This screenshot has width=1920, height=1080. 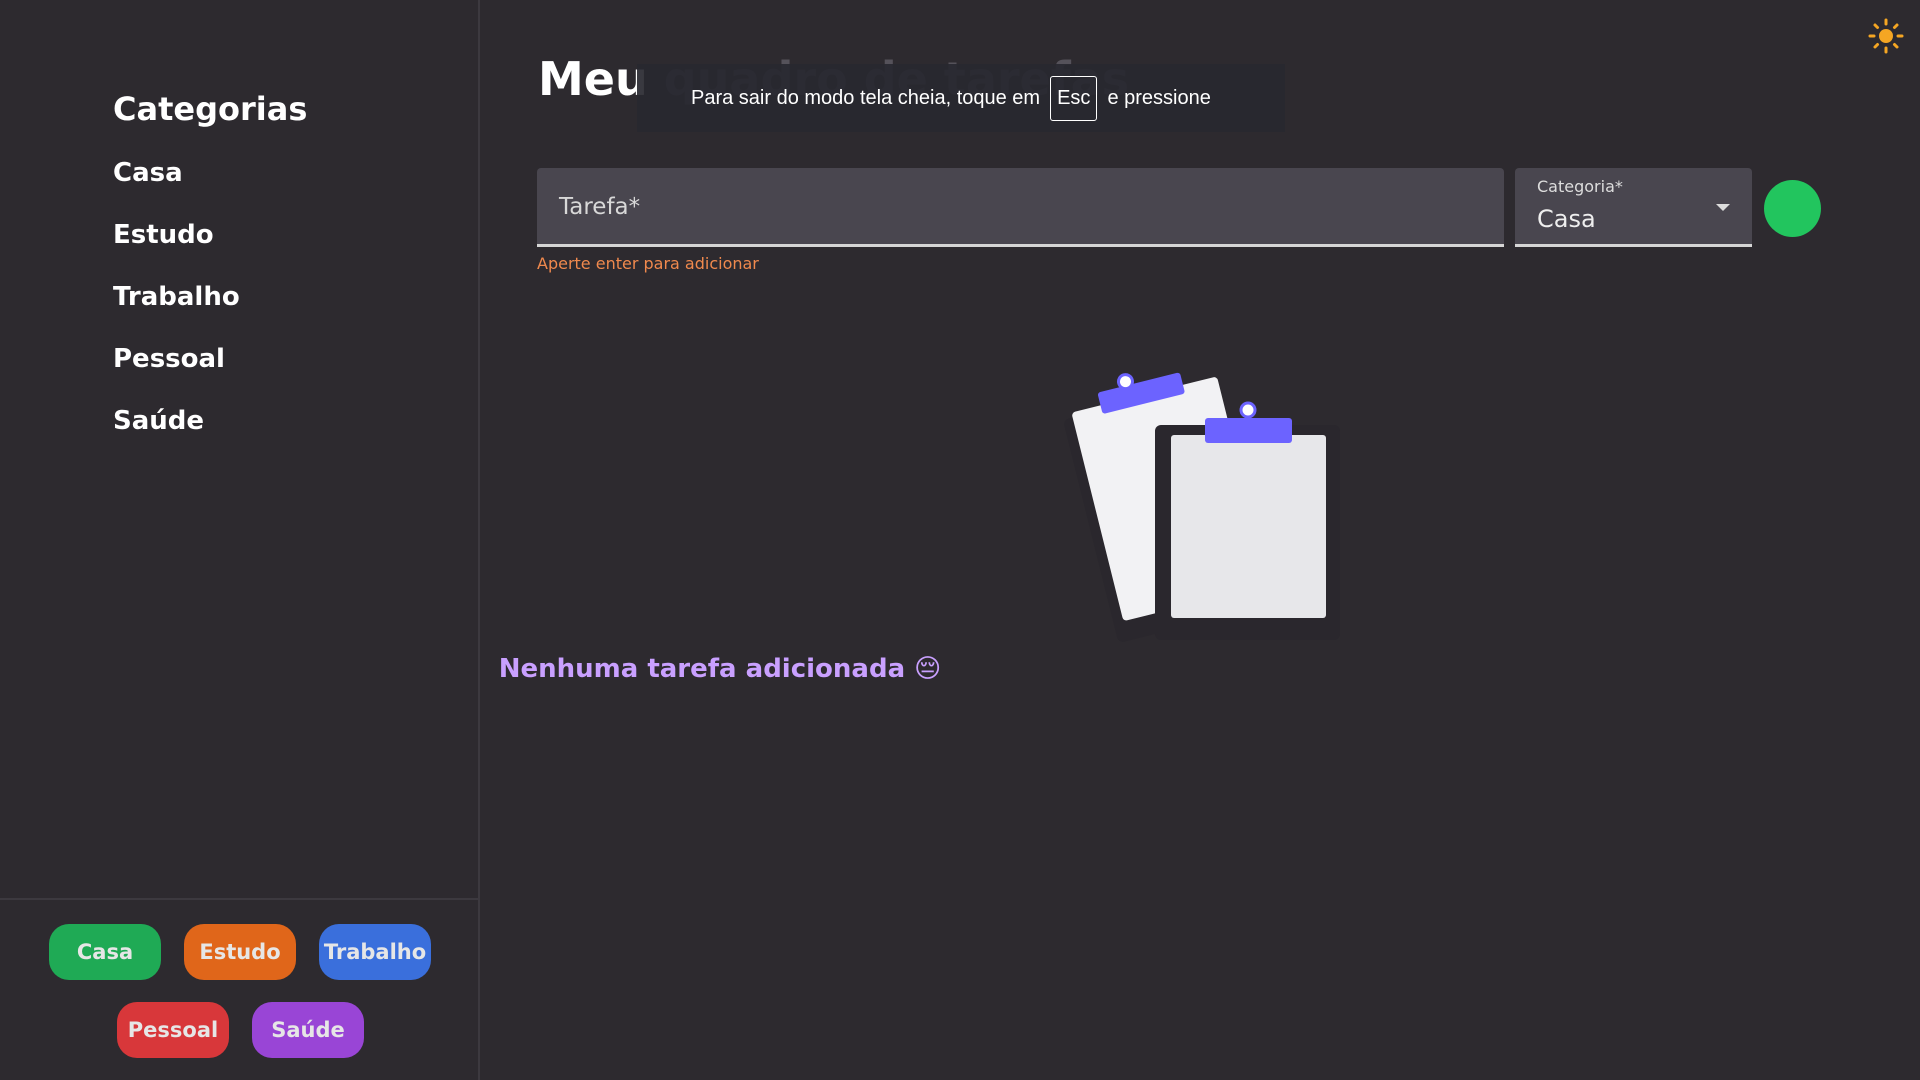 What do you see at coordinates (866, 97) in the screenshot?
I see `toast-text: Para sair do modo tela cheia, toque em` at bounding box center [866, 97].